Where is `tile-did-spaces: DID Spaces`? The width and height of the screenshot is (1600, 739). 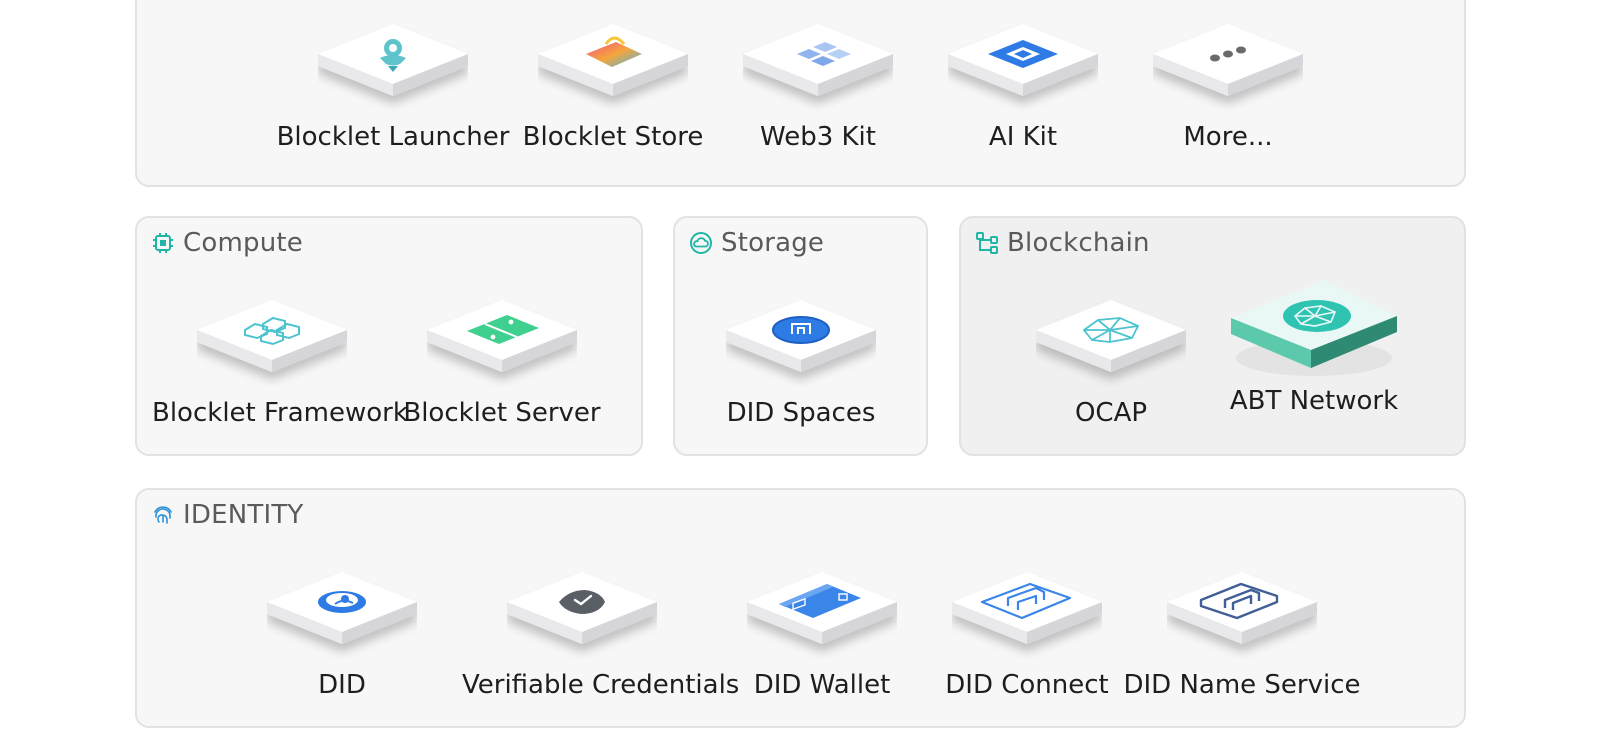 tile-did-spaces: DID Spaces is located at coordinates (801, 364).